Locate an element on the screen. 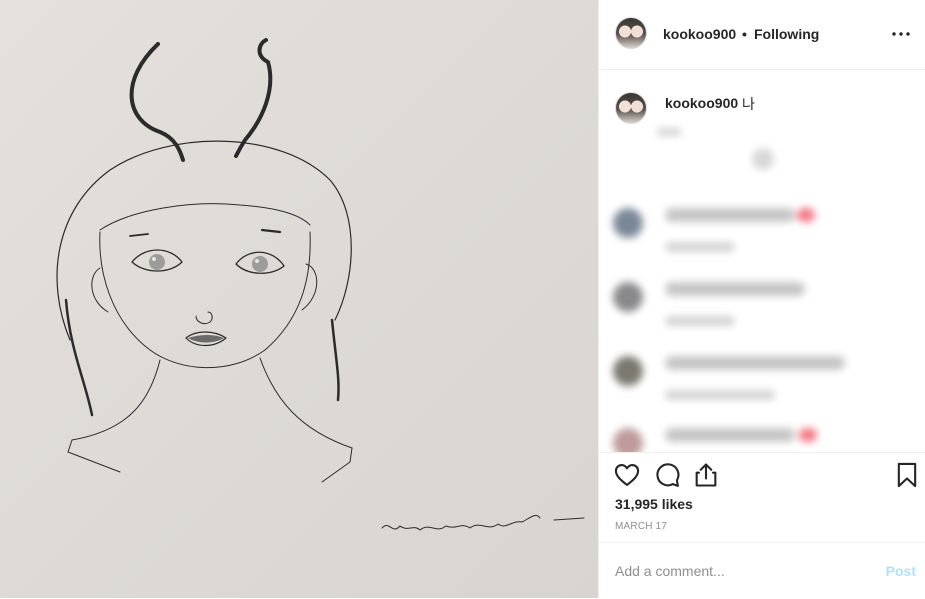 The width and height of the screenshot is (925, 599). comment-icon is located at coordinates (667, 475).